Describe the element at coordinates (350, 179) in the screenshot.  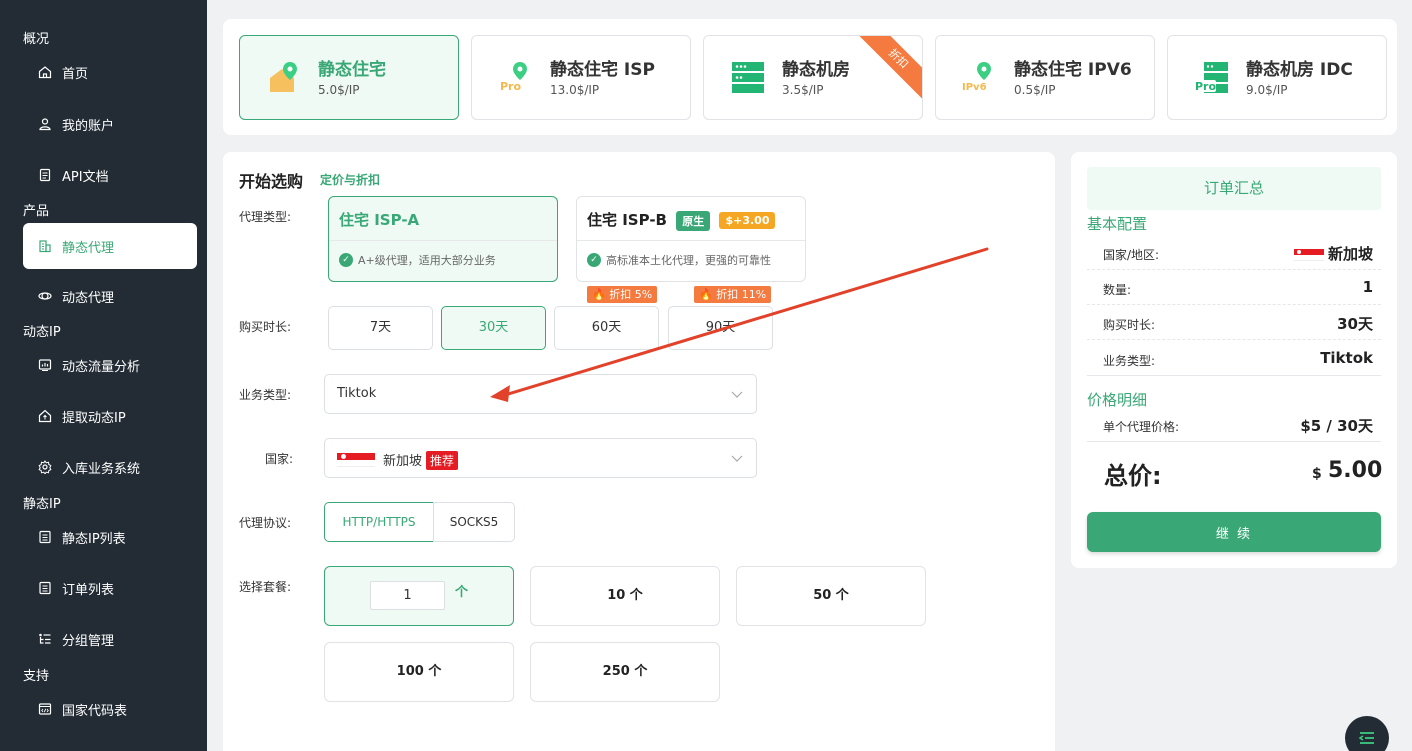
I see `pricing-discount-link: 定价与折扣` at that location.